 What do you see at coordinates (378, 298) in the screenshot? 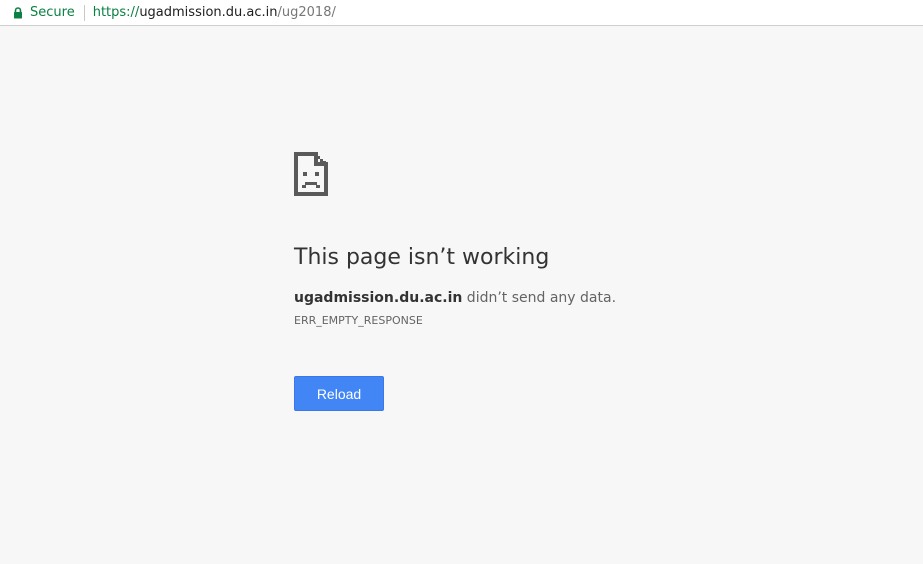
I see `error-host: ugadmission.du.ac.in` at bounding box center [378, 298].